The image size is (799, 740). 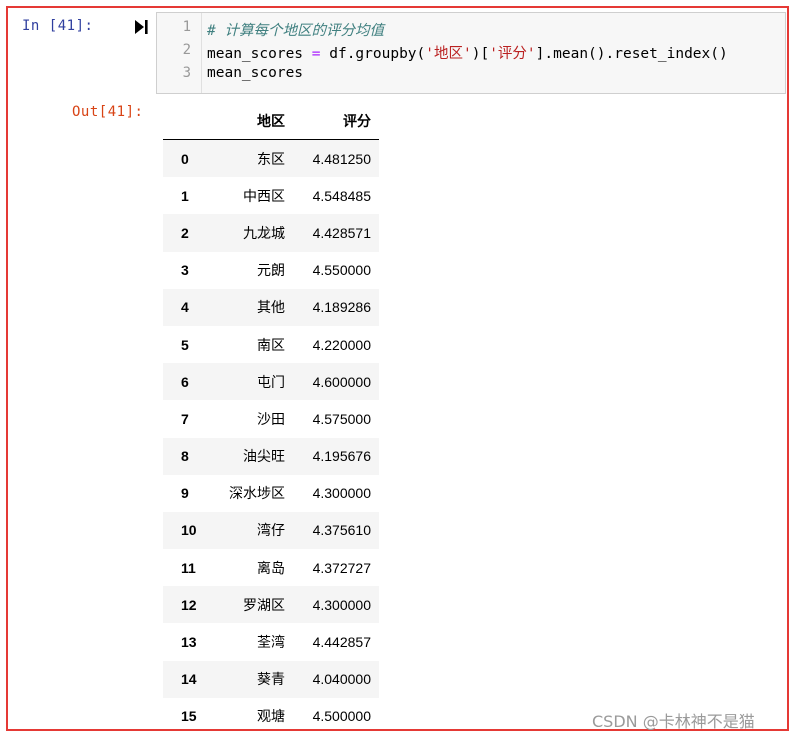 I want to click on row-index: 1, so click(x=185, y=195).